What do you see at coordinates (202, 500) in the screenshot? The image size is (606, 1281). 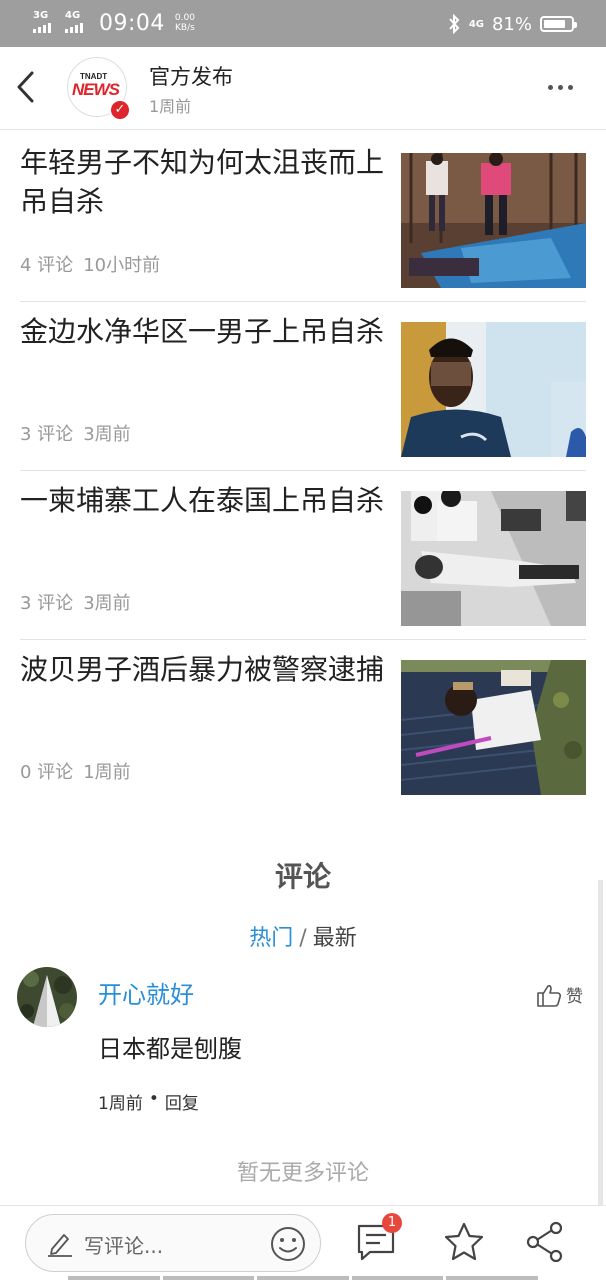 I see `article-title: 一柬埔寨工人在泰国上吊自杀` at bounding box center [202, 500].